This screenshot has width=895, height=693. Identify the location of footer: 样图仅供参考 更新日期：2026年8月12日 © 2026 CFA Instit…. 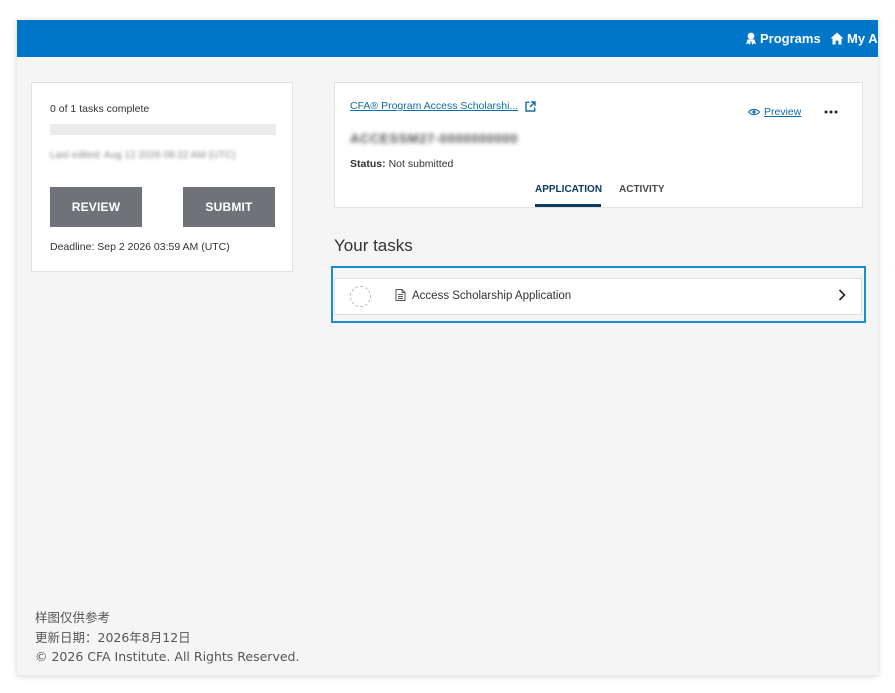
(167, 637).